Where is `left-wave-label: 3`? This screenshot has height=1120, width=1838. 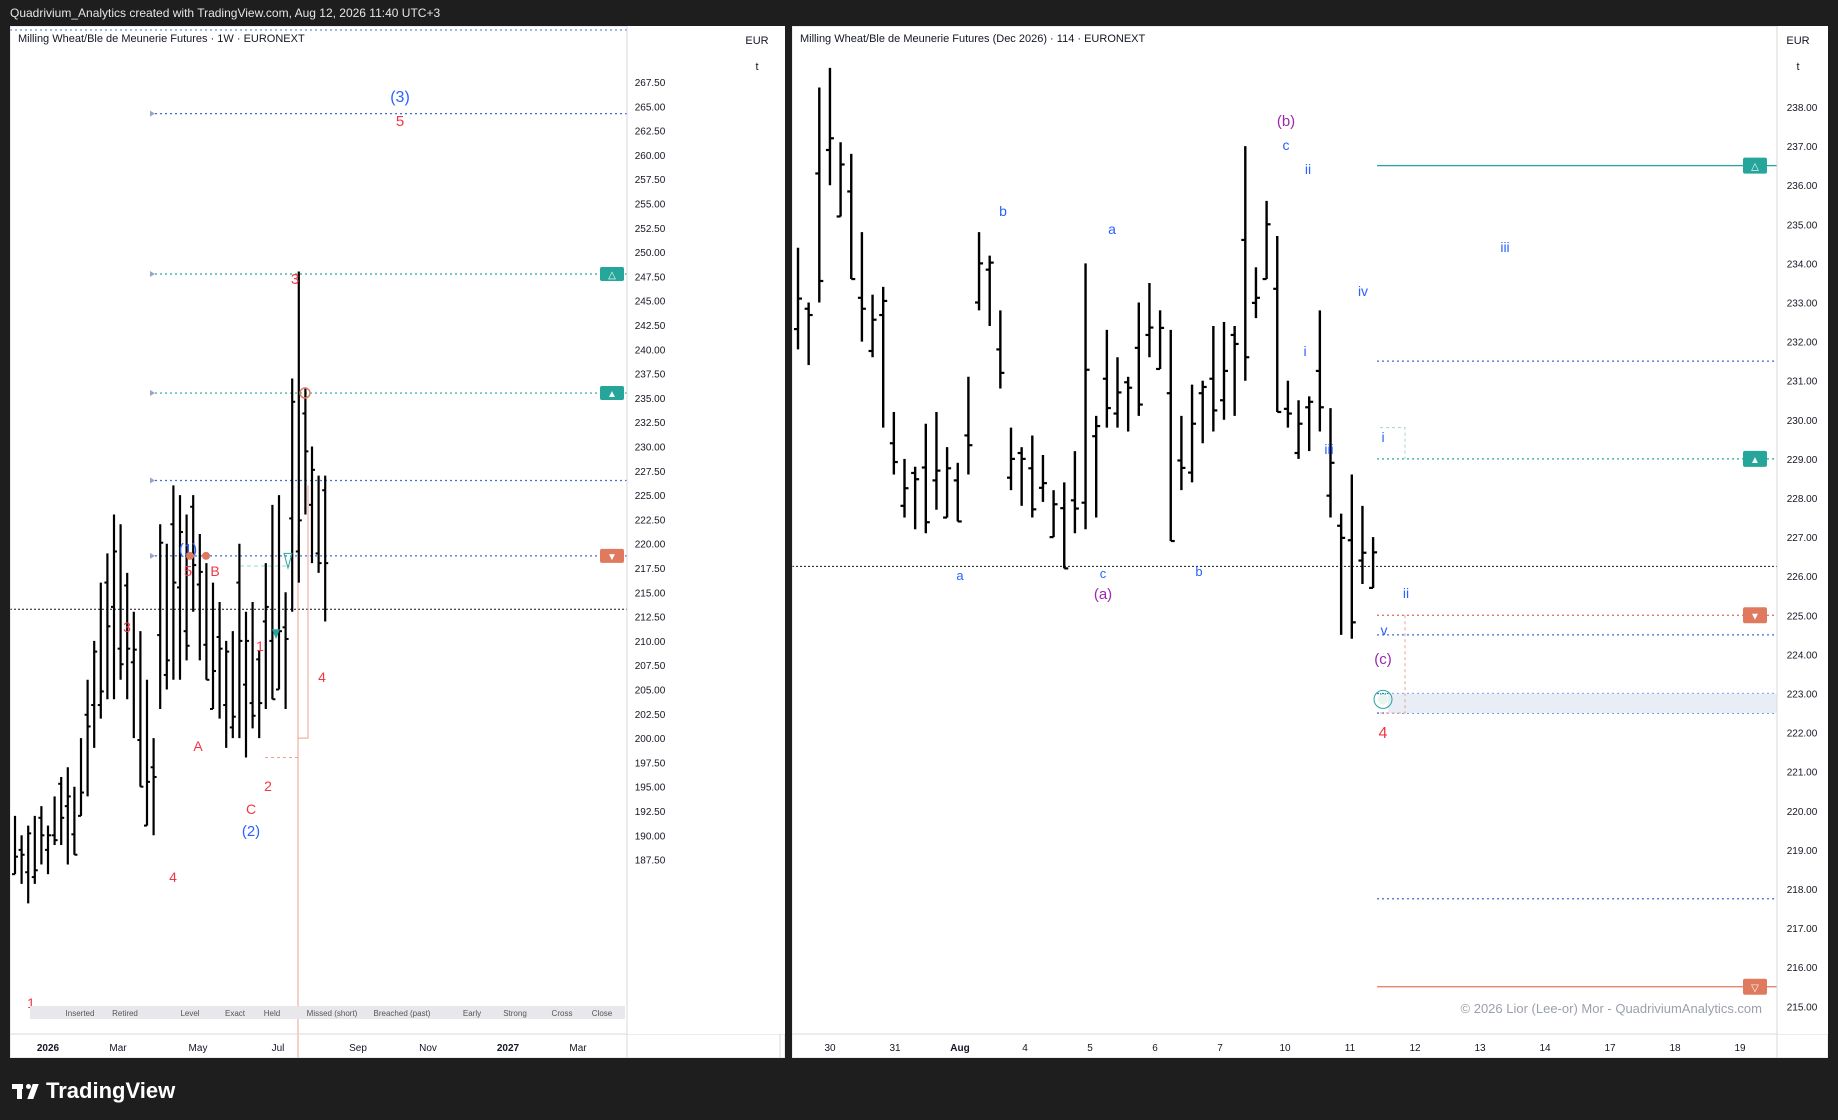
left-wave-label: 3 is located at coordinates (127, 627).